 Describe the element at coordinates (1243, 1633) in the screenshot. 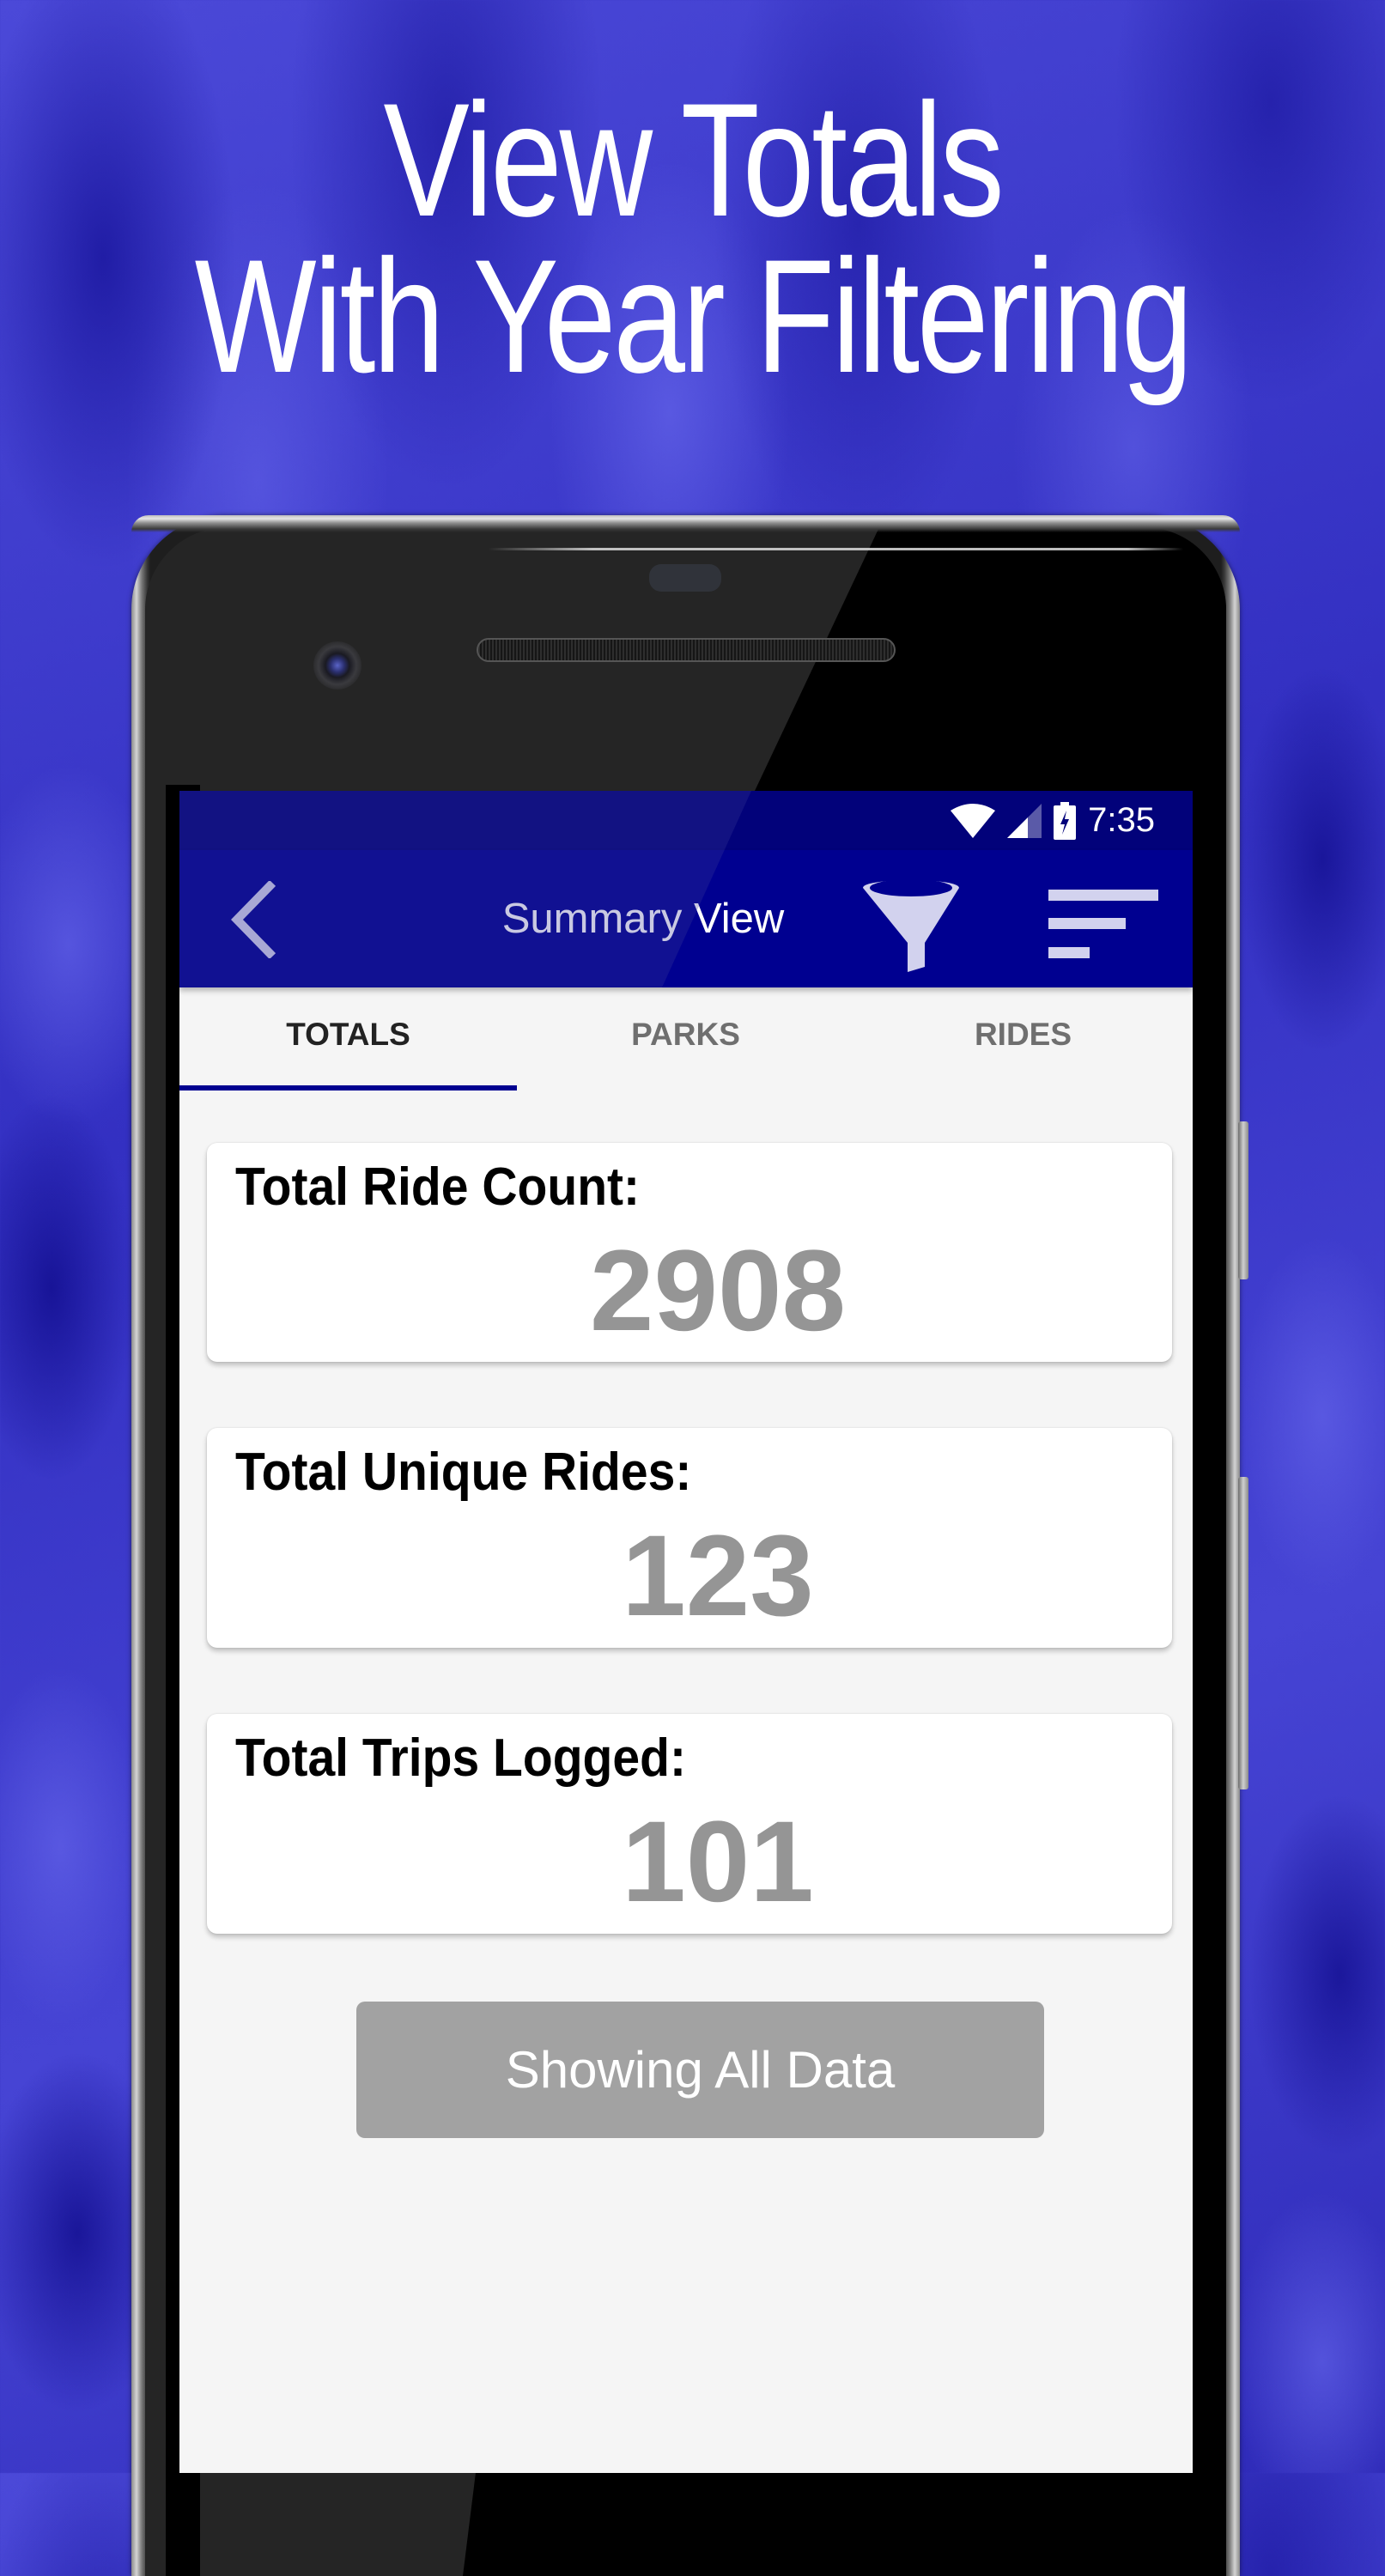

I see `volume-button` at that location.